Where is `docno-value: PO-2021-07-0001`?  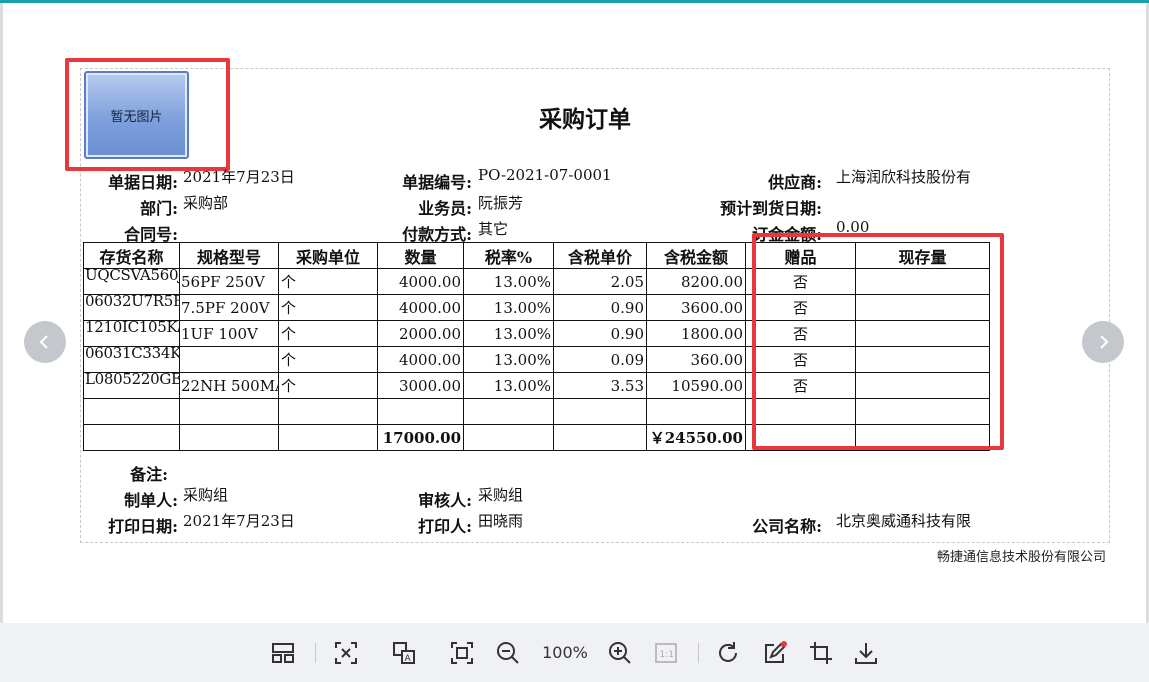
docno-value: PO-2021-07-0001 is located at coordinates (545, 175).